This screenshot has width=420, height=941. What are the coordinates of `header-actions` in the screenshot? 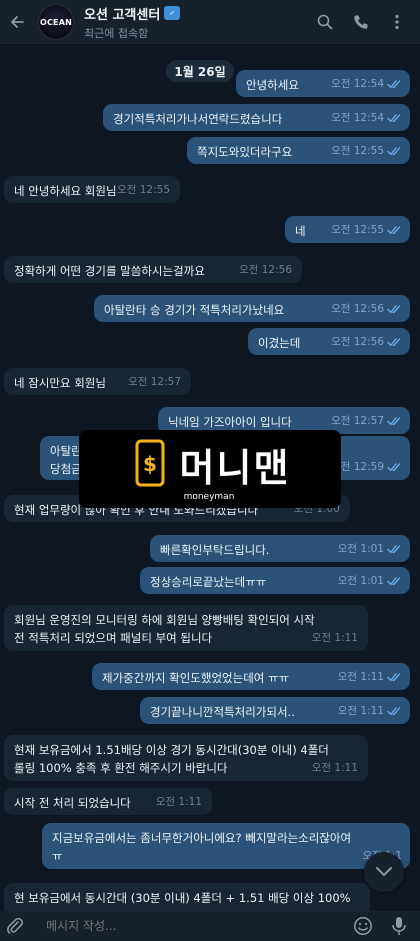 It's located at (361, 22).